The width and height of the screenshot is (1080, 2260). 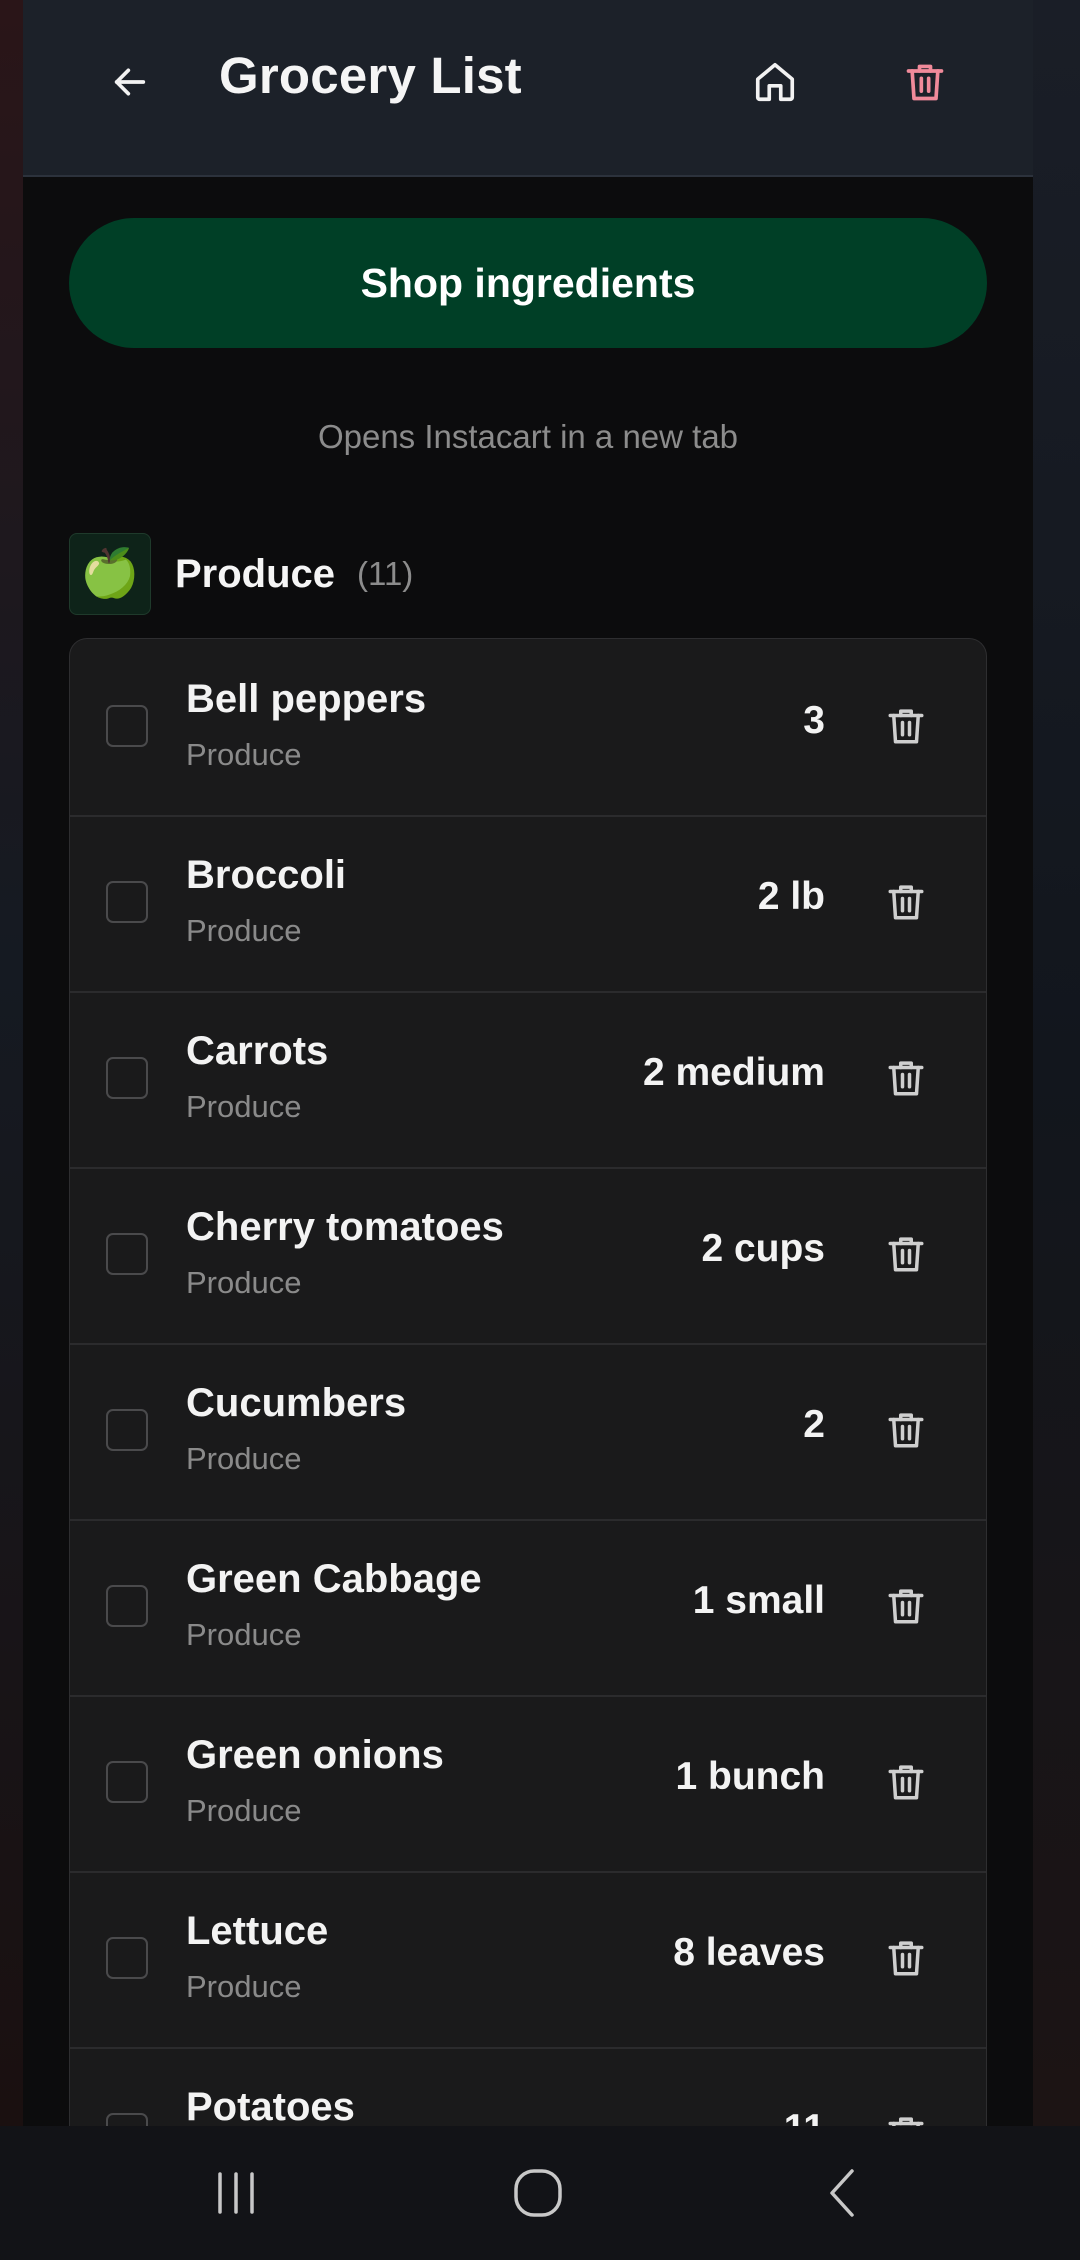 I want to click on arrow-left-icon, so click(x=130, y=82).